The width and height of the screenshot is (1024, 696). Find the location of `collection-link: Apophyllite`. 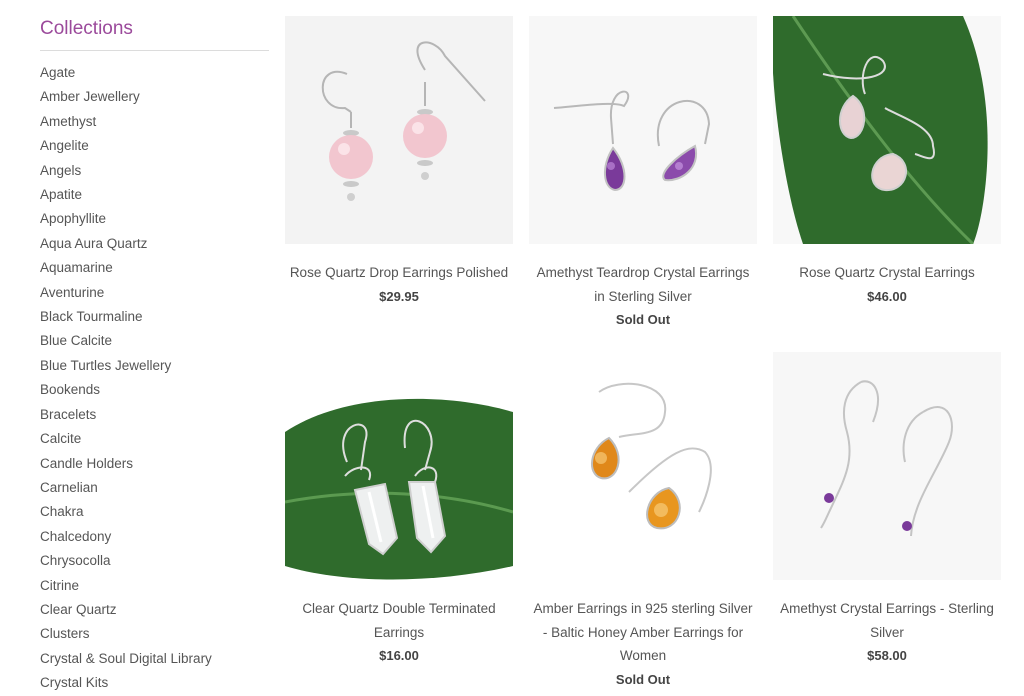

collection-link: Apophyllite is located at coordinates (154, 219).